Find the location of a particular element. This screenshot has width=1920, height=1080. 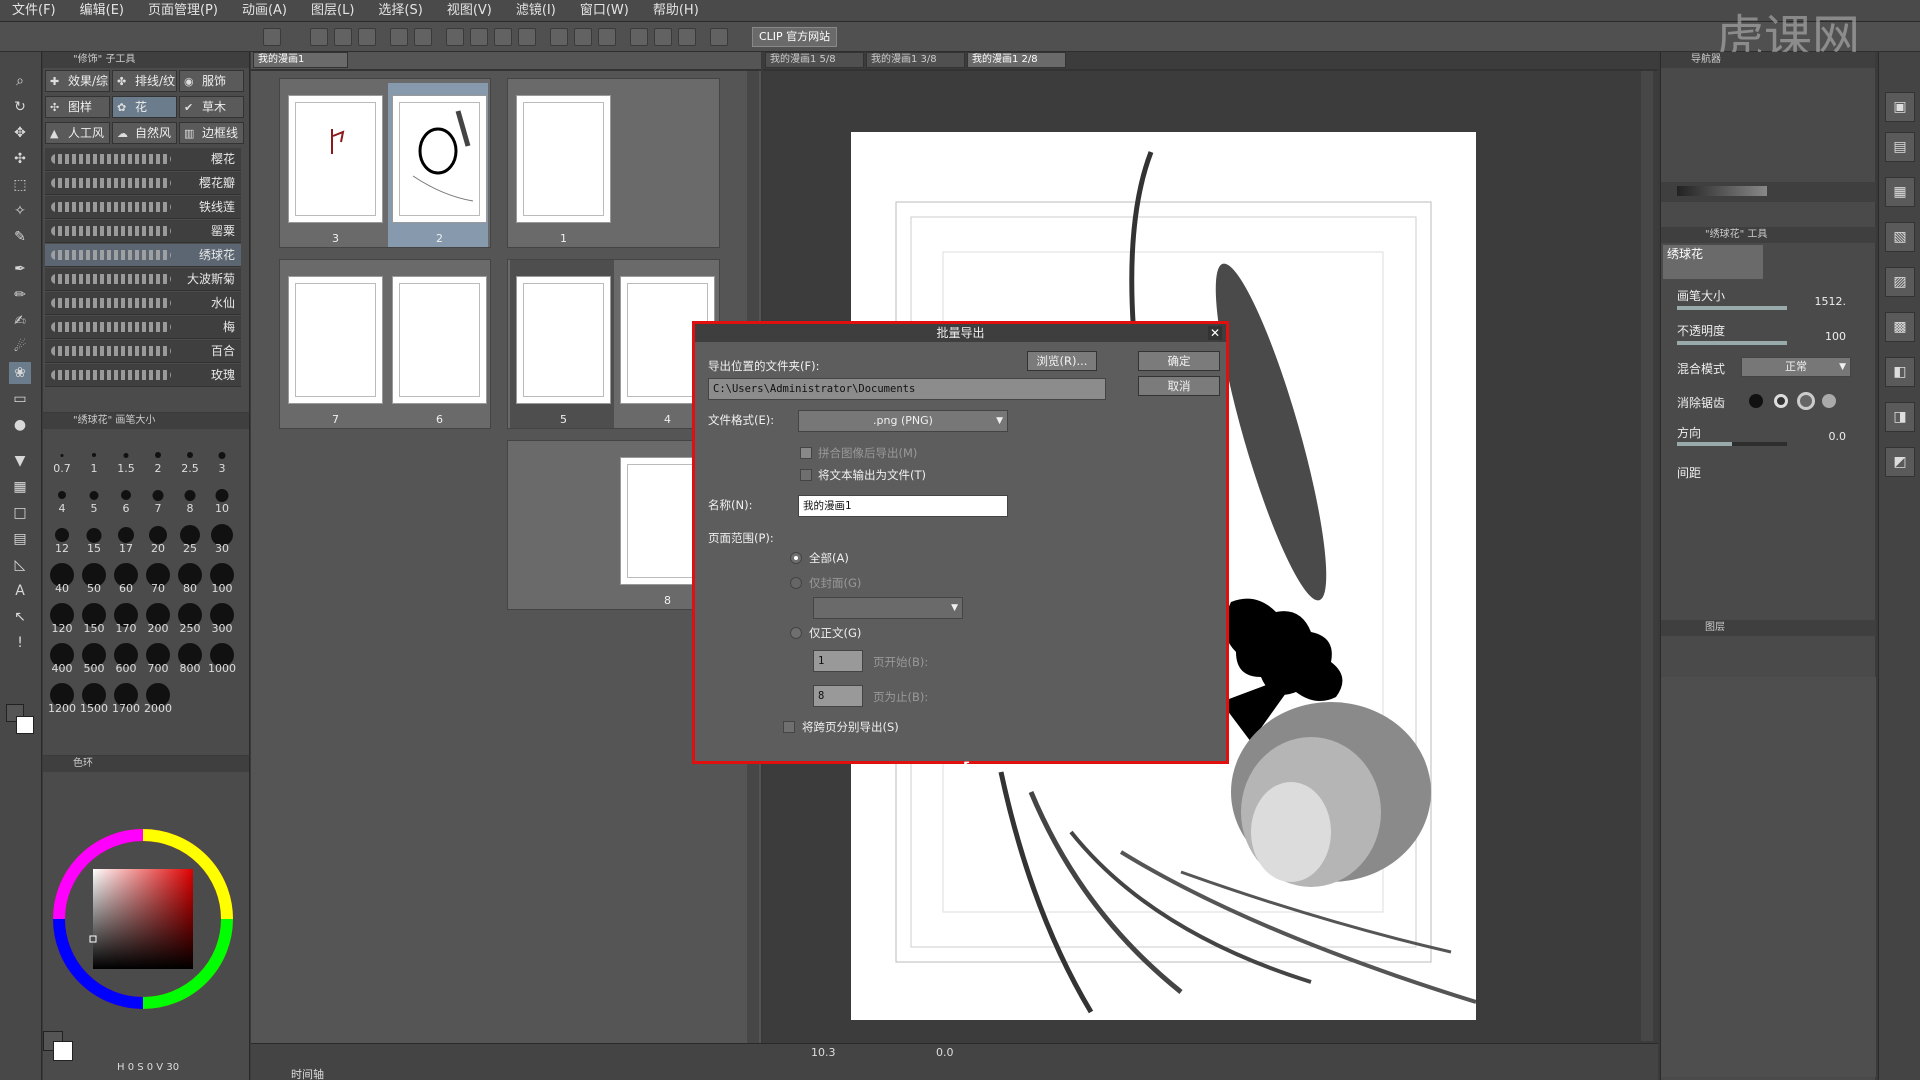

undo-icon is located at coordinates (399, 37).